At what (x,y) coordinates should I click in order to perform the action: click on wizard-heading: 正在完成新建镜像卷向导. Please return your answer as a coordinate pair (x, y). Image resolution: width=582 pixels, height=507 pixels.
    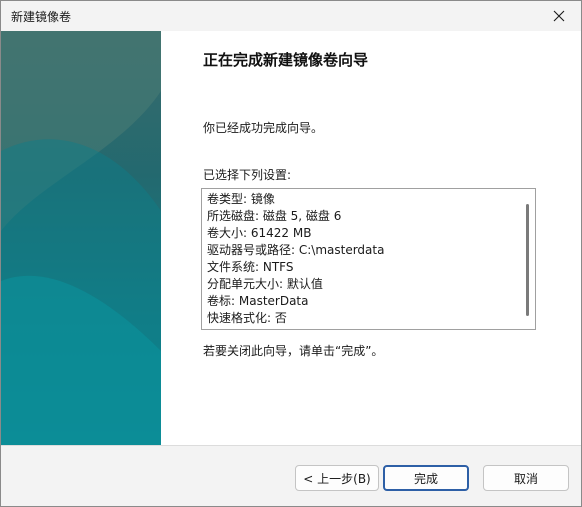
    Looking at the image, I should click on (286, 60).